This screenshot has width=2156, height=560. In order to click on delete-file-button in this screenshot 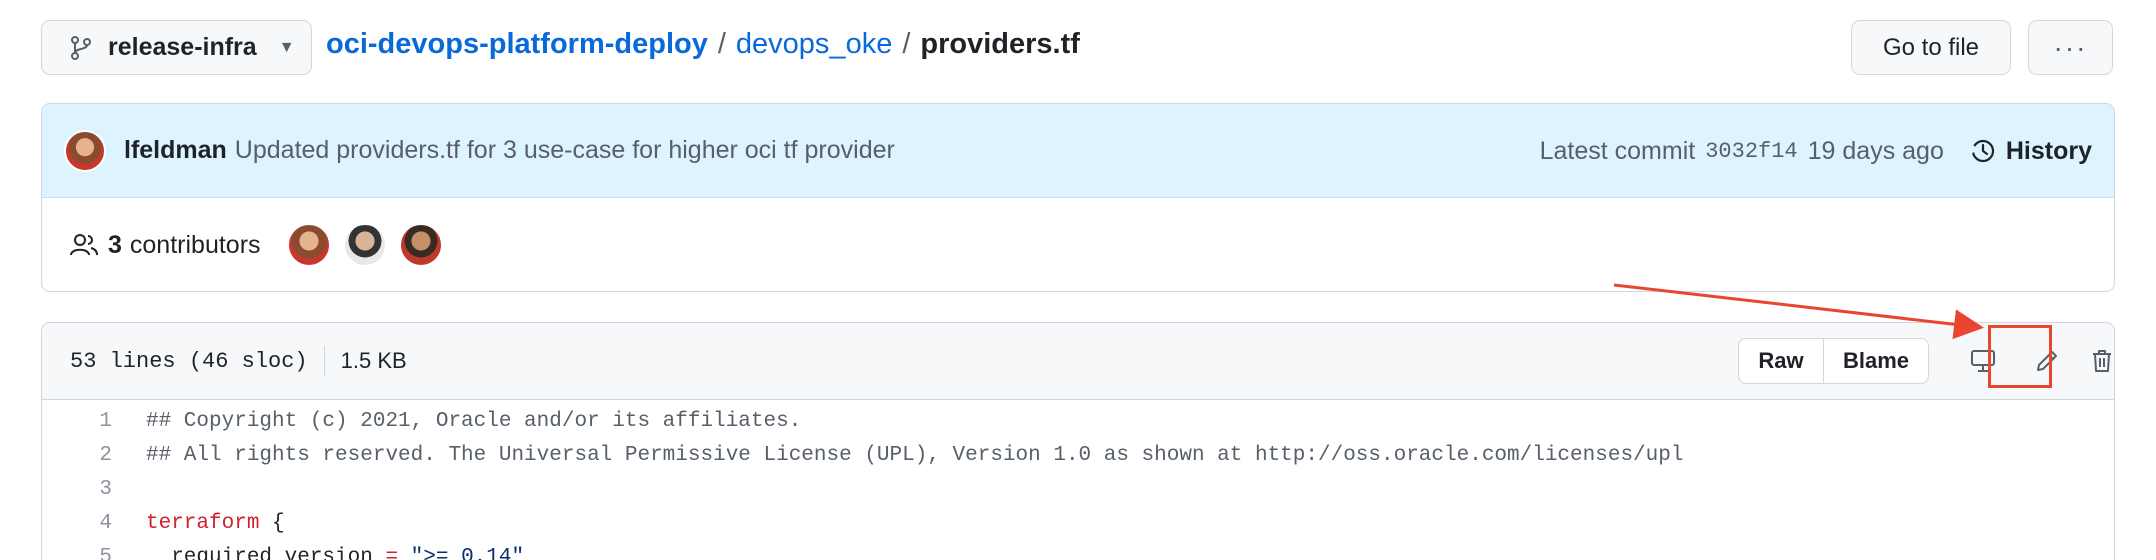, I will do `click(2098, 361)`.